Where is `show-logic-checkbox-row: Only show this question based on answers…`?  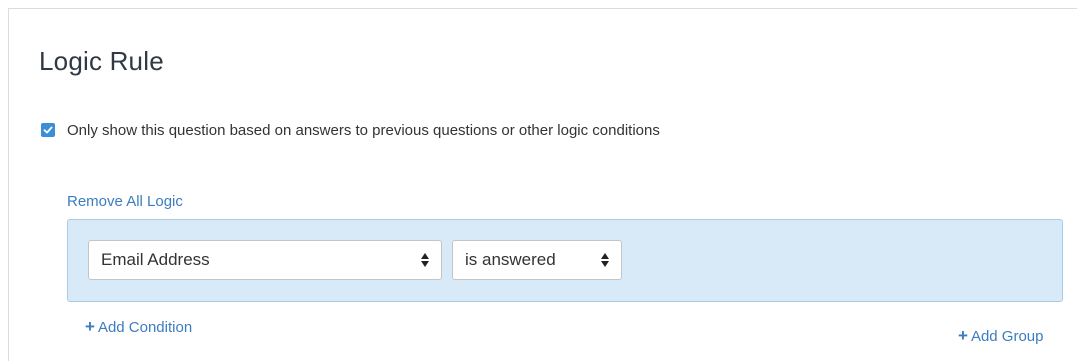 show-logic-checkbox-row: Only show this question based on answers… is located at coordinates (350, 130).